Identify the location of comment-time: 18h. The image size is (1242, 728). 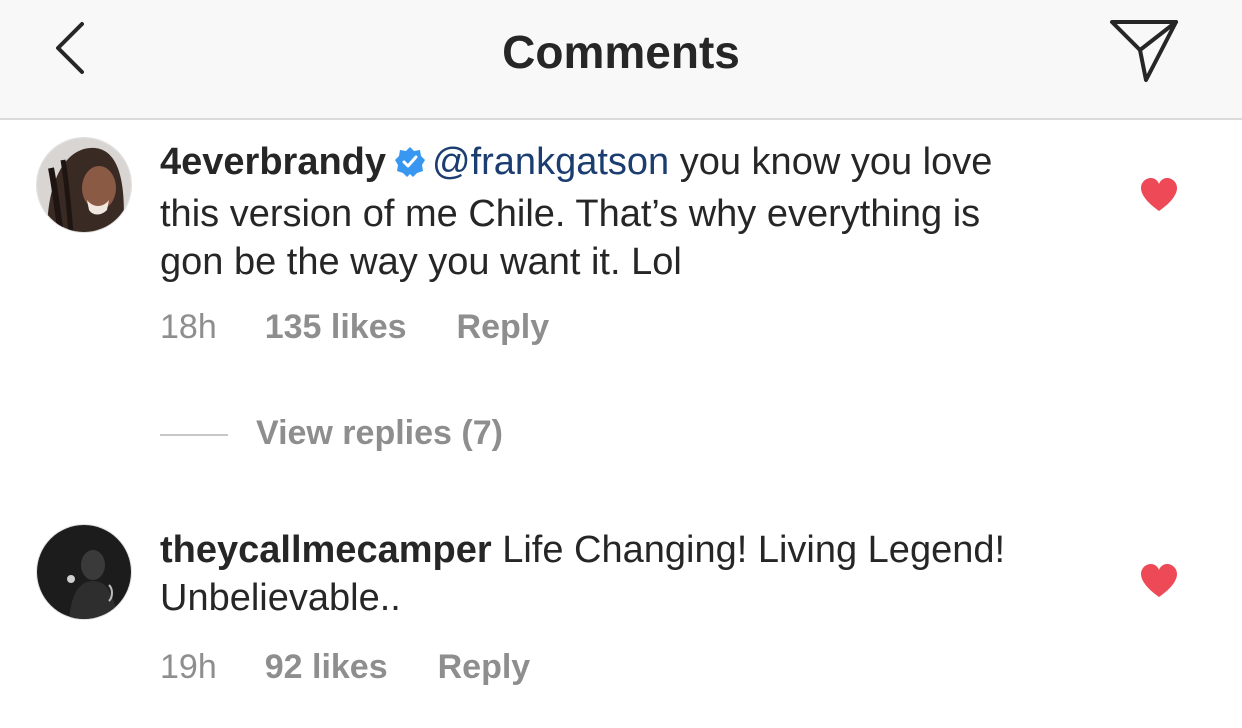
(188, 327).